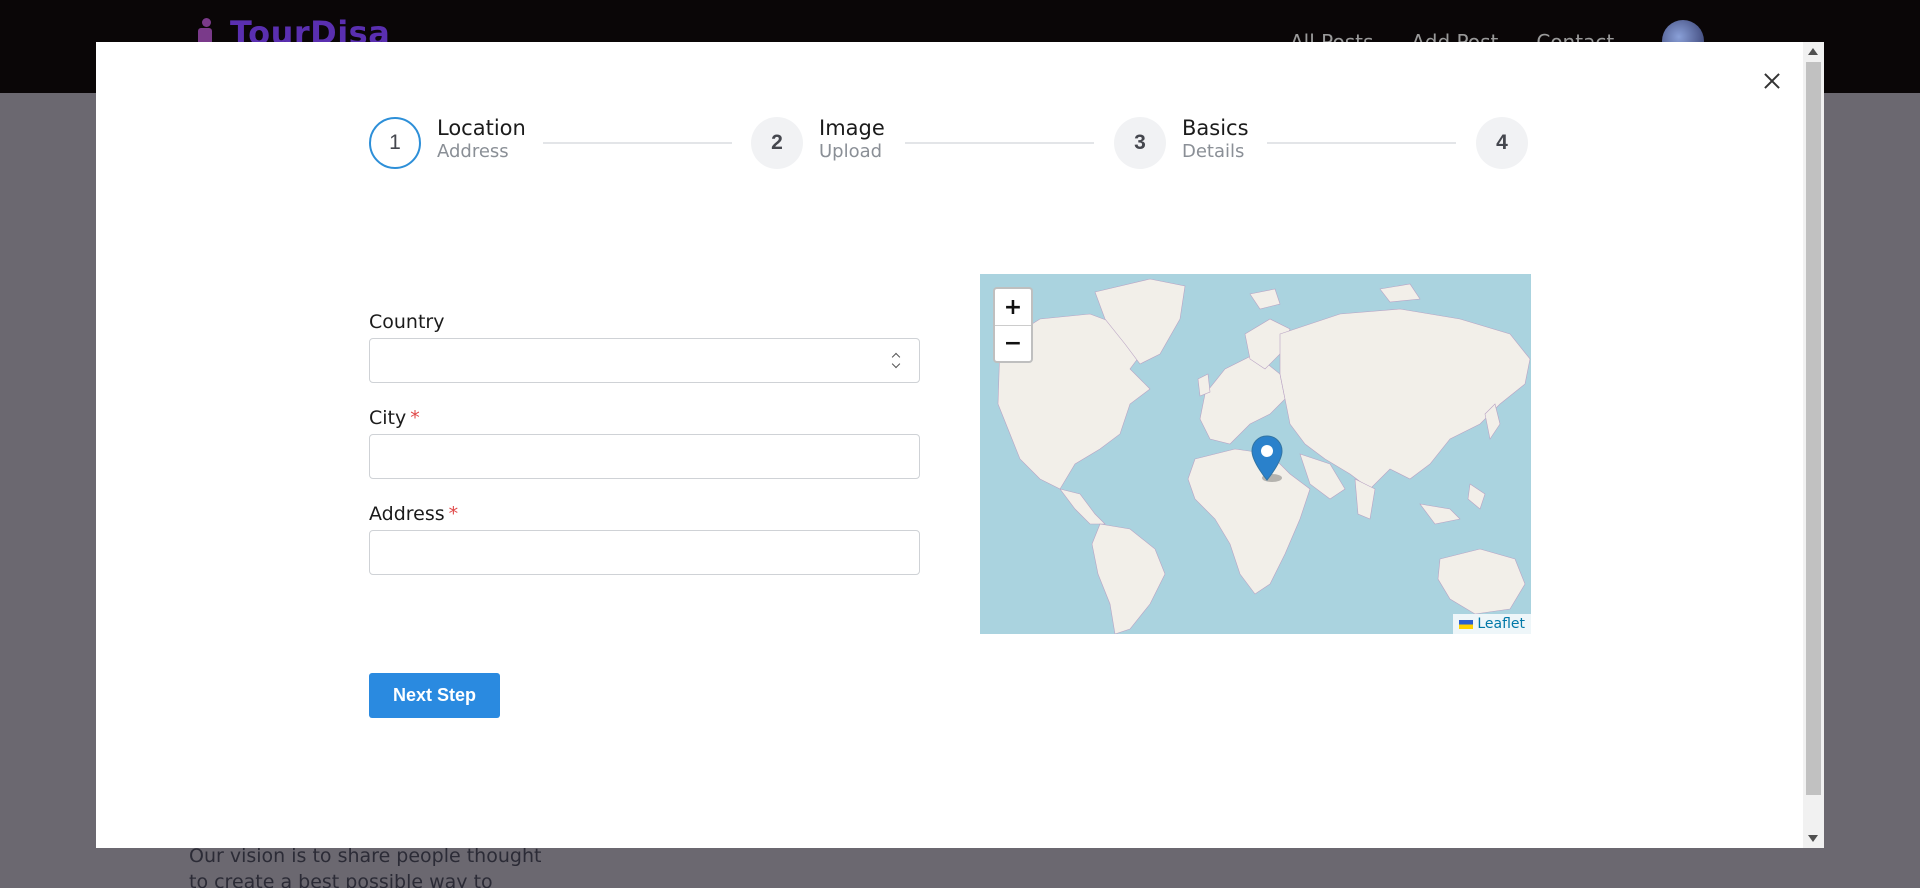 This screenshot has width=1920, height=888. I want to click on step-3-title: Basics, so click(1215, 128).